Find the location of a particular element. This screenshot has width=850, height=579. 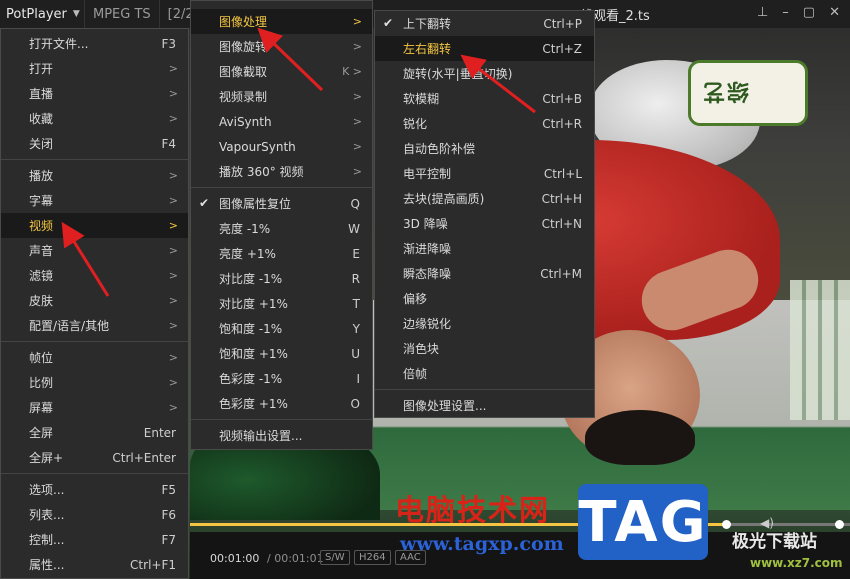

menu-item-shortcut: O is located at coordinates (355, 403).